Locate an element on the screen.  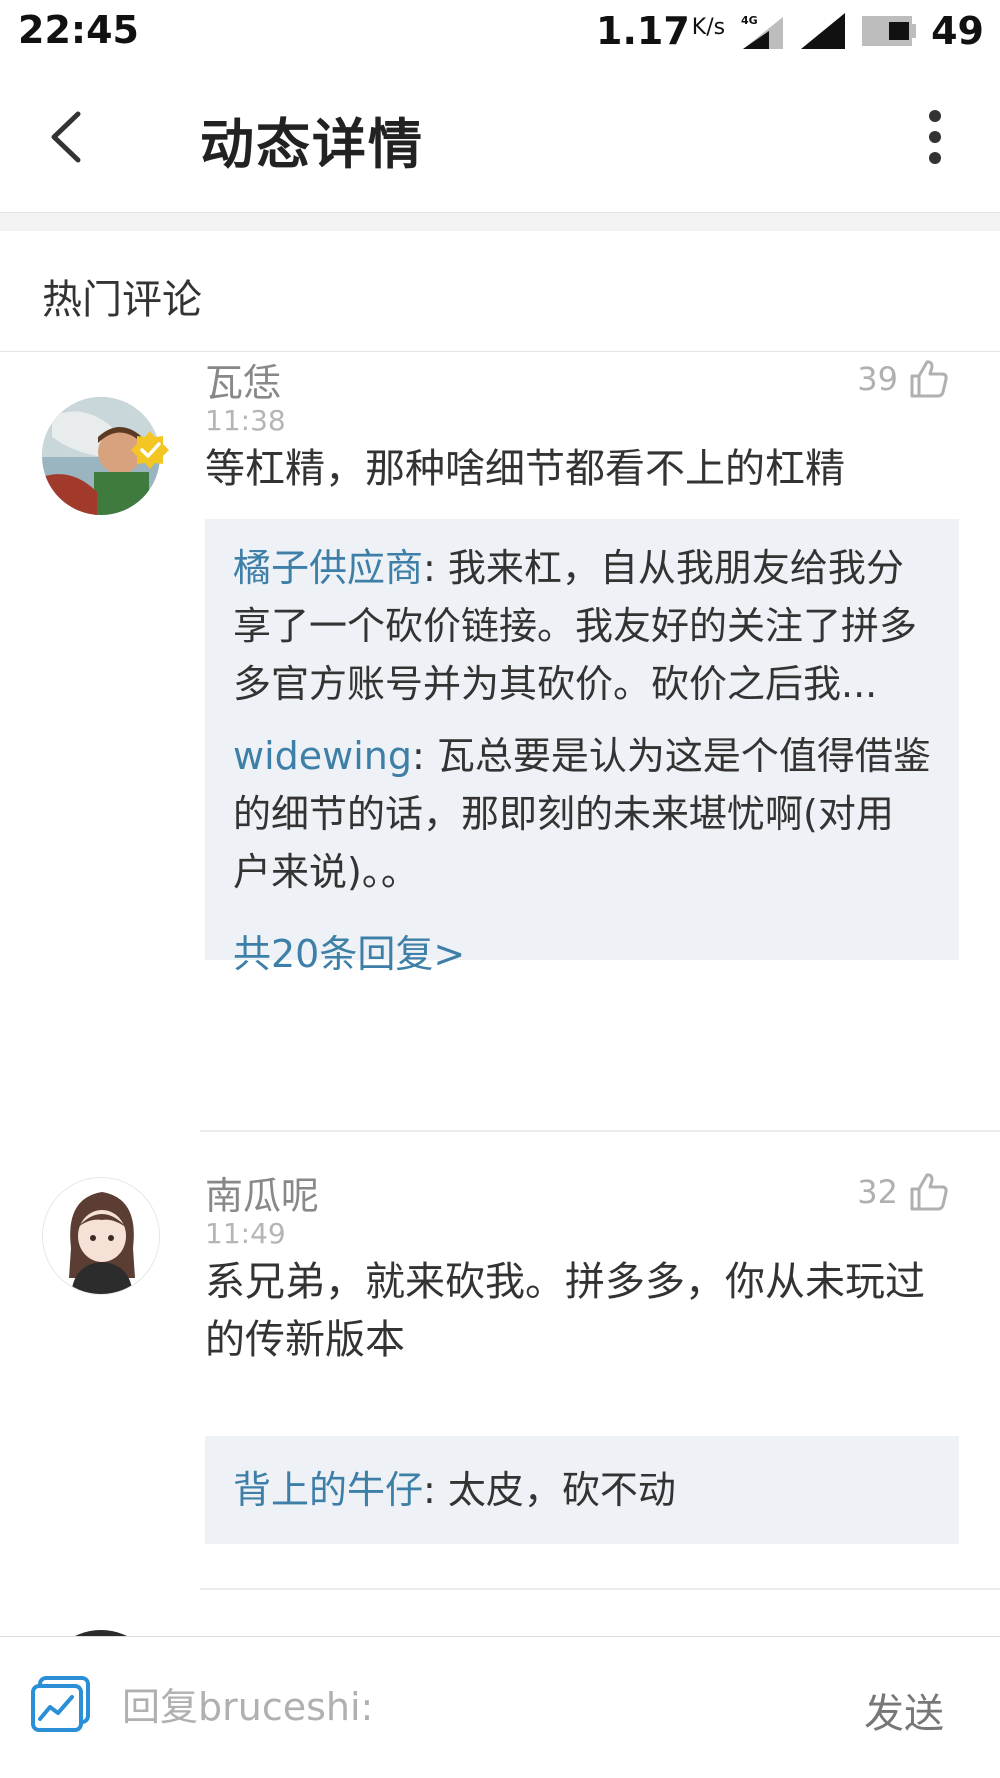
page-title: 动态详情 is located at coordinates (312, 144).